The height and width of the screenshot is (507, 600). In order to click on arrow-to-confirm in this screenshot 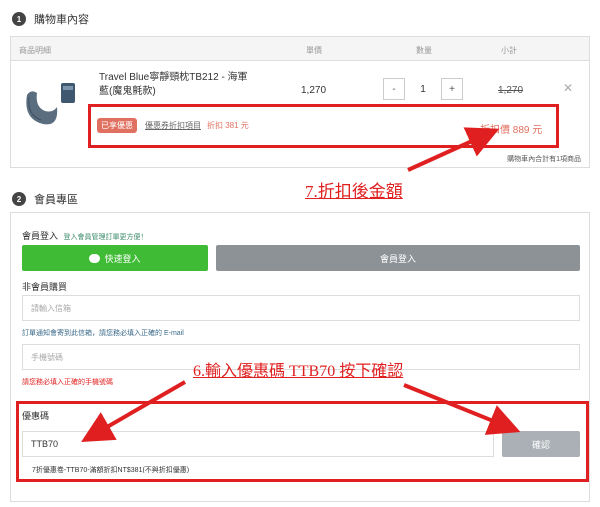, I will do `click(462, 409)`.